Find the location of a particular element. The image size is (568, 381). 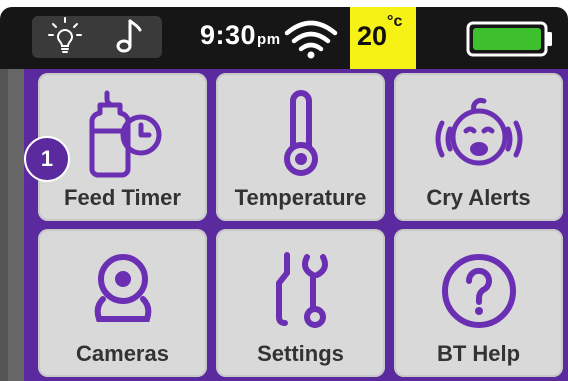

battery-level-fill is located at coordinates (507, 39).